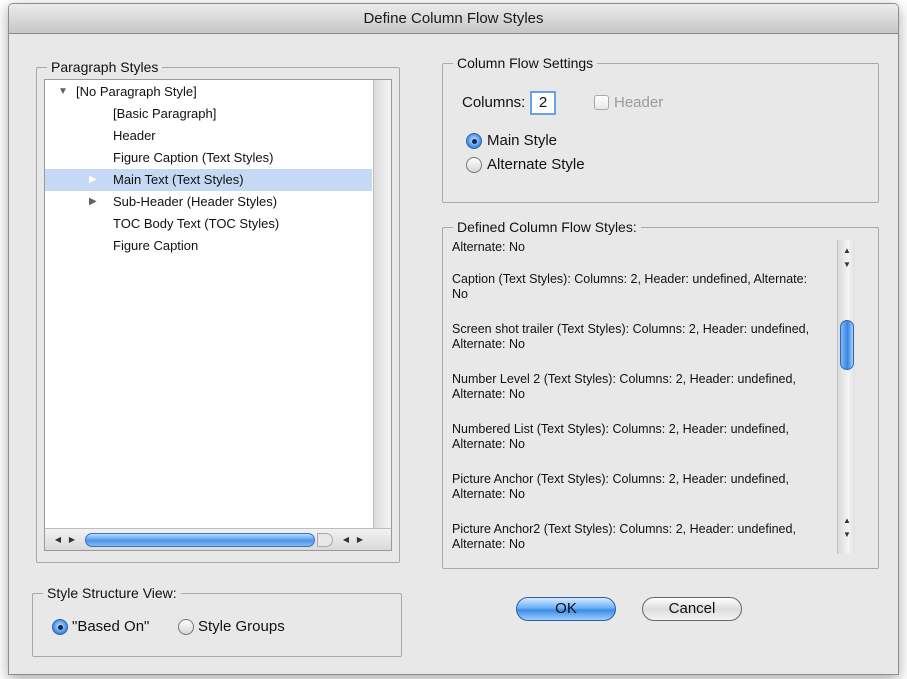 This screenshot has height=679, width=907. What do you see at coordinates (547, 227) in the screenshot?
I see `defined-styles-legend: Defined Column Flow Styles:` at bounding box center [547, 227].